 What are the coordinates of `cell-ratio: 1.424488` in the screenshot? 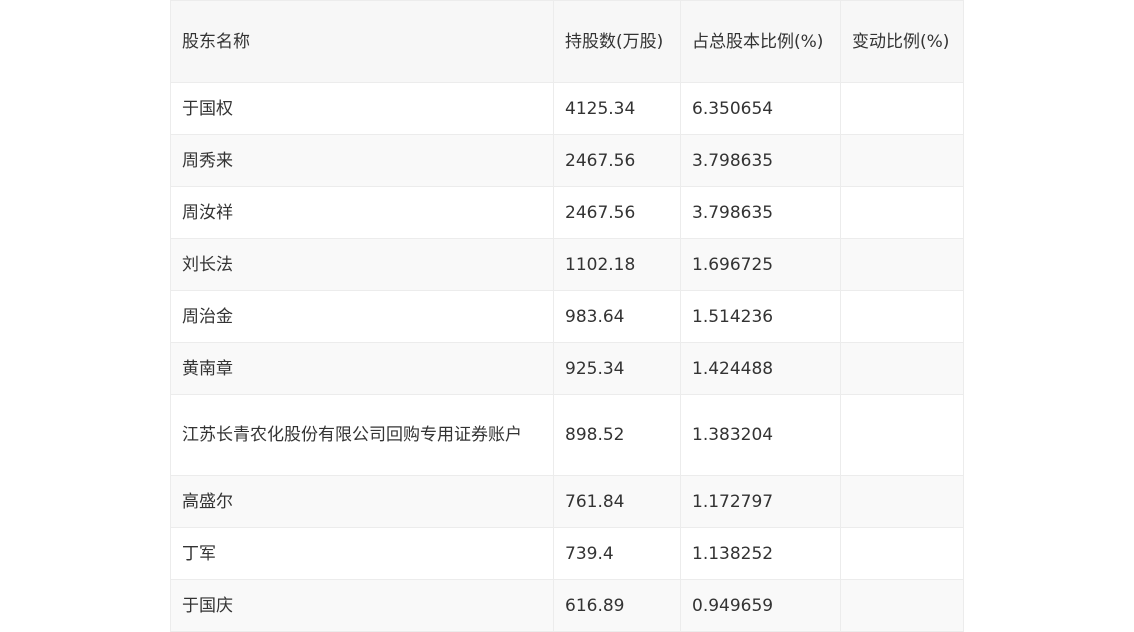 It's located at (760, 368).